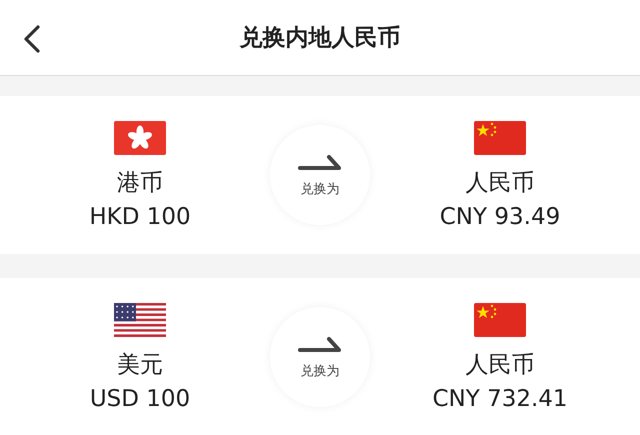 This screenshot has height=435, width=640. What do you see at coordinates (32, 39) in the screenshot?
I see `back-icon` at bounding box center [32, 39].